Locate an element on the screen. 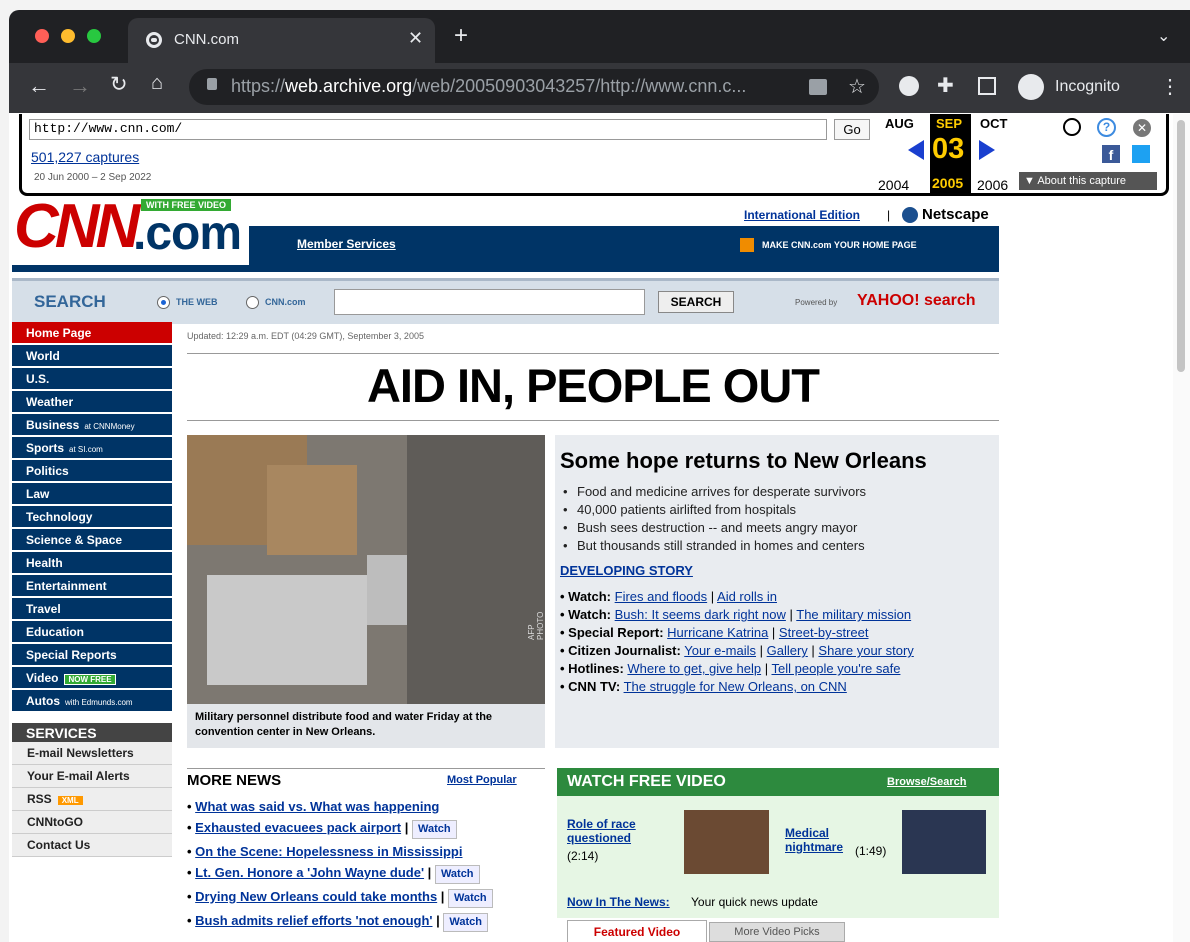 This screenshot has height=942, width=1190. nav-item: Travel is located at coordinates (92, 609).